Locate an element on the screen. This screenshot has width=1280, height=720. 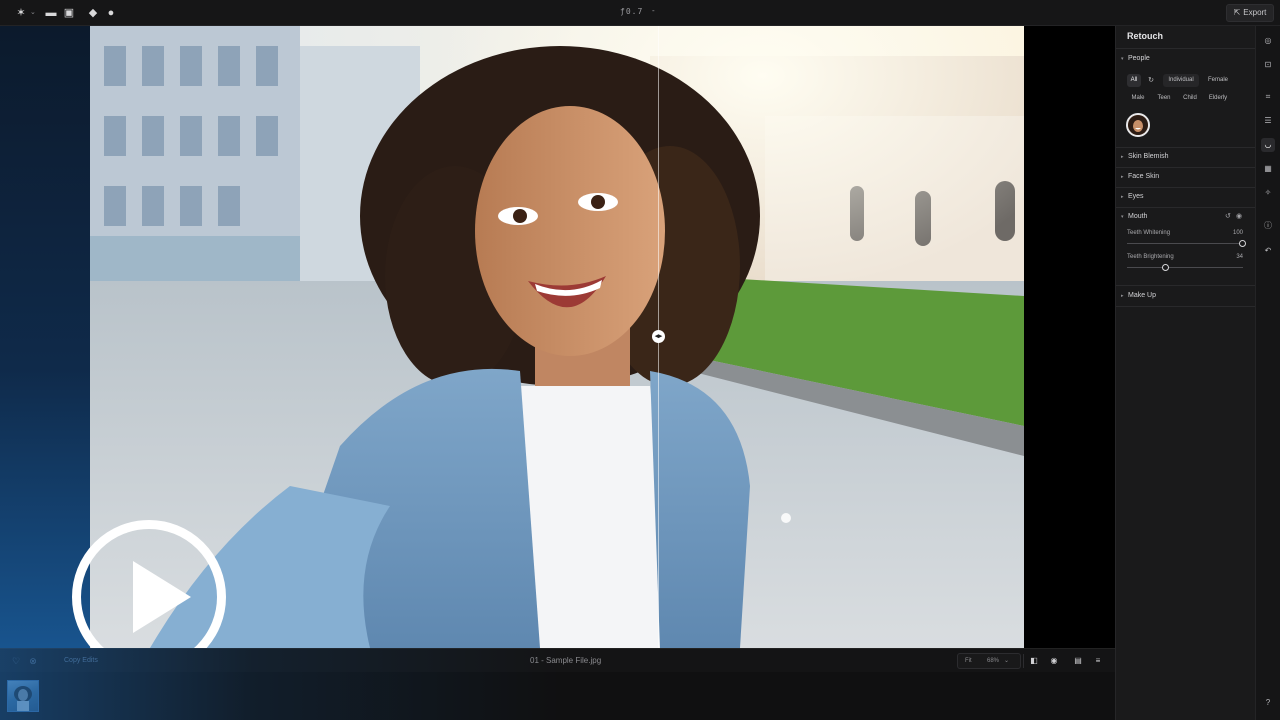
focus-point-marker is located at coordinates (786, 518).